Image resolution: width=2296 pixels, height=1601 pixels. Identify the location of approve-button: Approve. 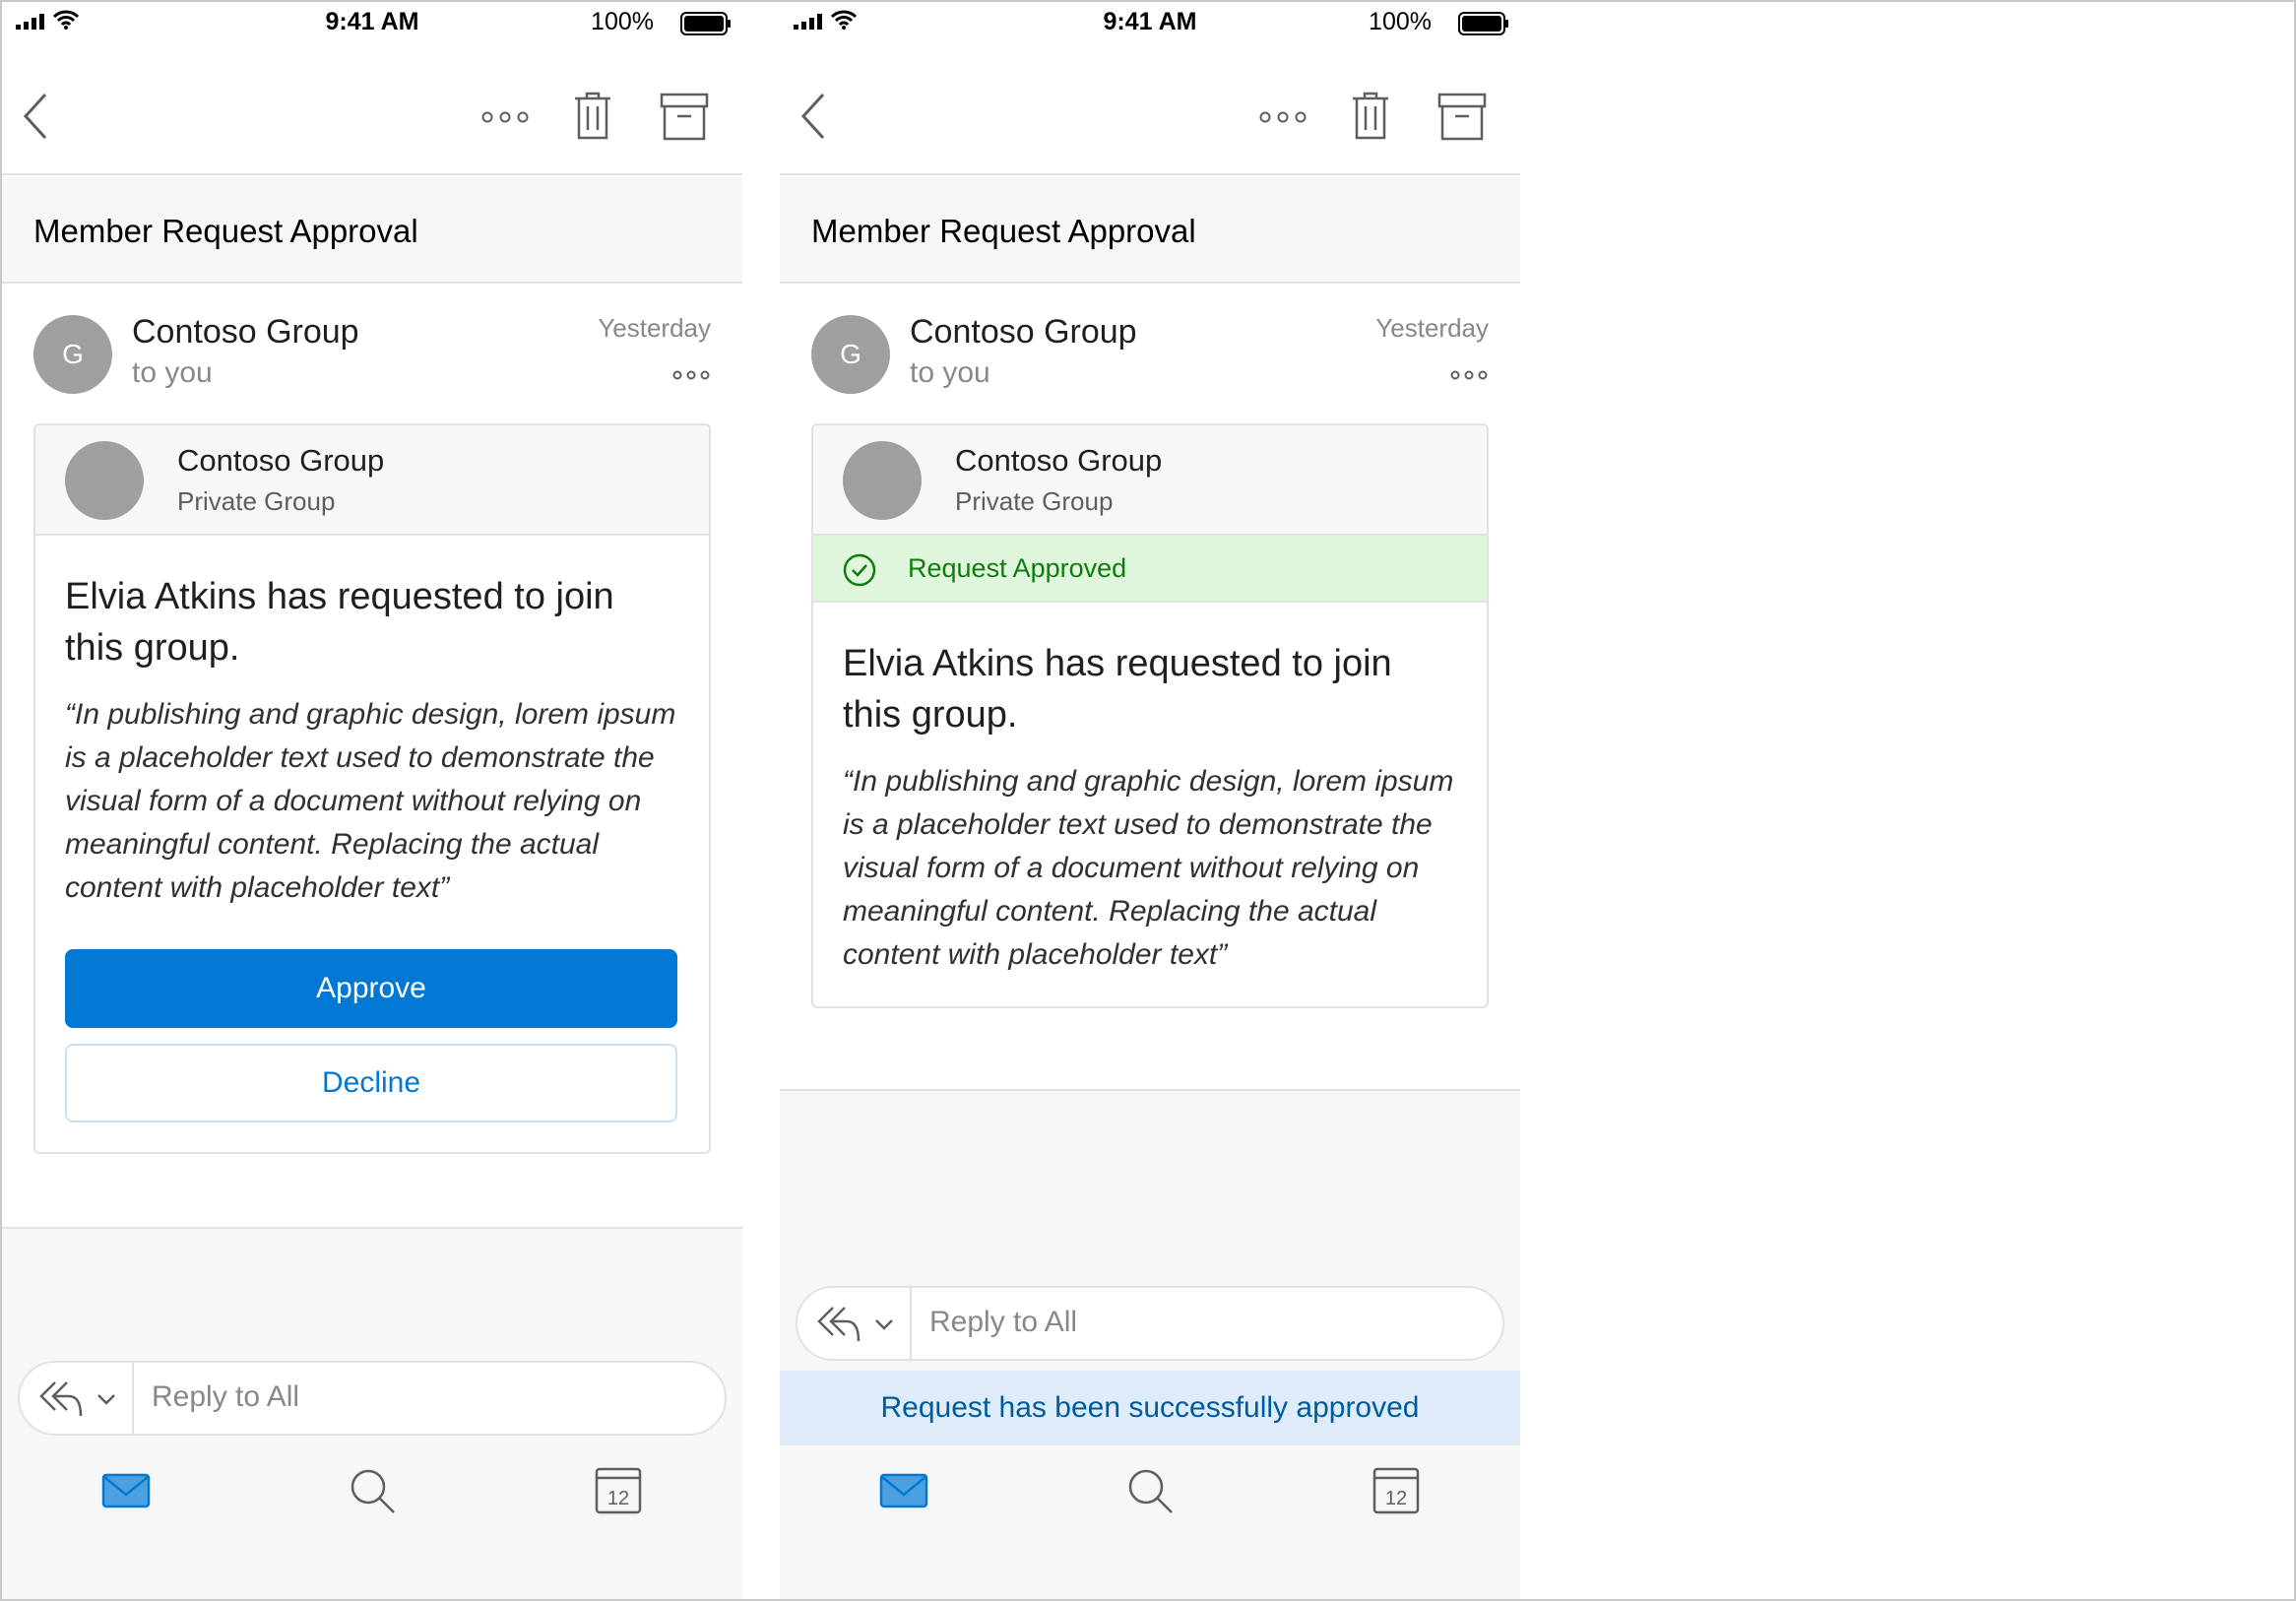
(371, 989).